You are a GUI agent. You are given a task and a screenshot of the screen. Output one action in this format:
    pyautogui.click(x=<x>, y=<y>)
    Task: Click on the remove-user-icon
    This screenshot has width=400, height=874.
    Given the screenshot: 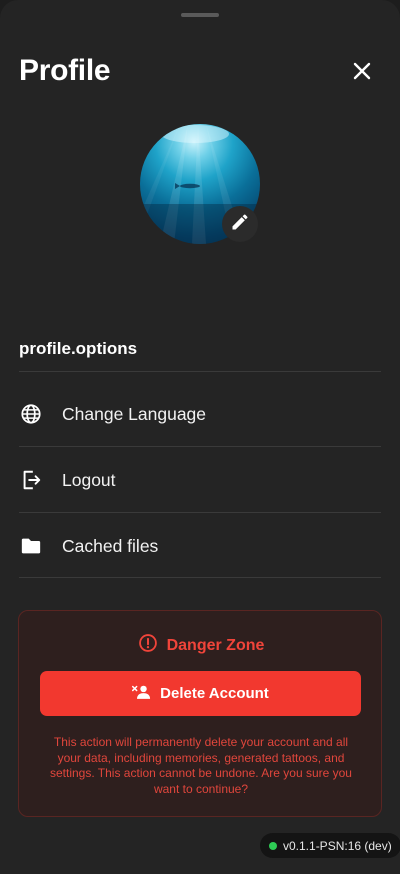 What is the action you would take?
    pyautogui.click(x=142, y=694)
    